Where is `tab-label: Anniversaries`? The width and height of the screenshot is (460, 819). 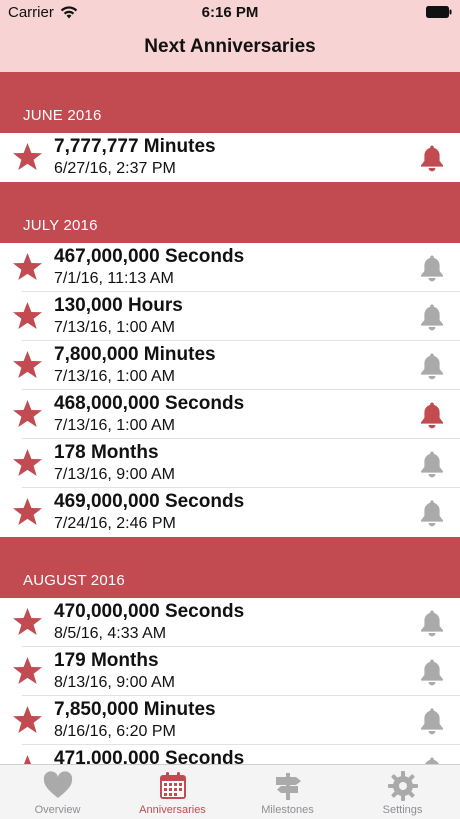 tab-label: Anniversaries is located at coordinates (172, 810).